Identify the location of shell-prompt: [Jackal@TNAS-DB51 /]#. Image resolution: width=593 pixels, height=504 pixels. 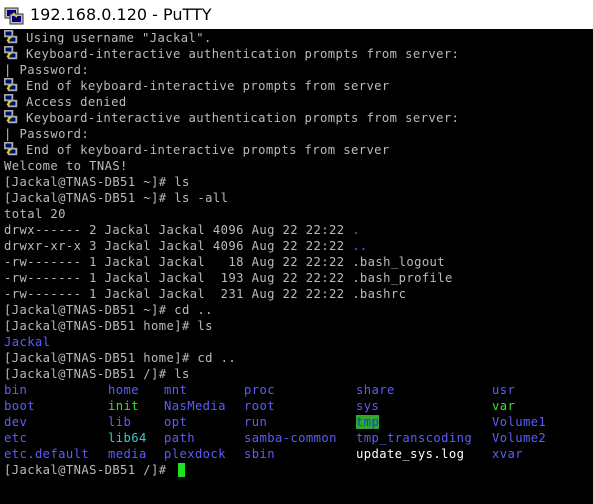
(89, 470).